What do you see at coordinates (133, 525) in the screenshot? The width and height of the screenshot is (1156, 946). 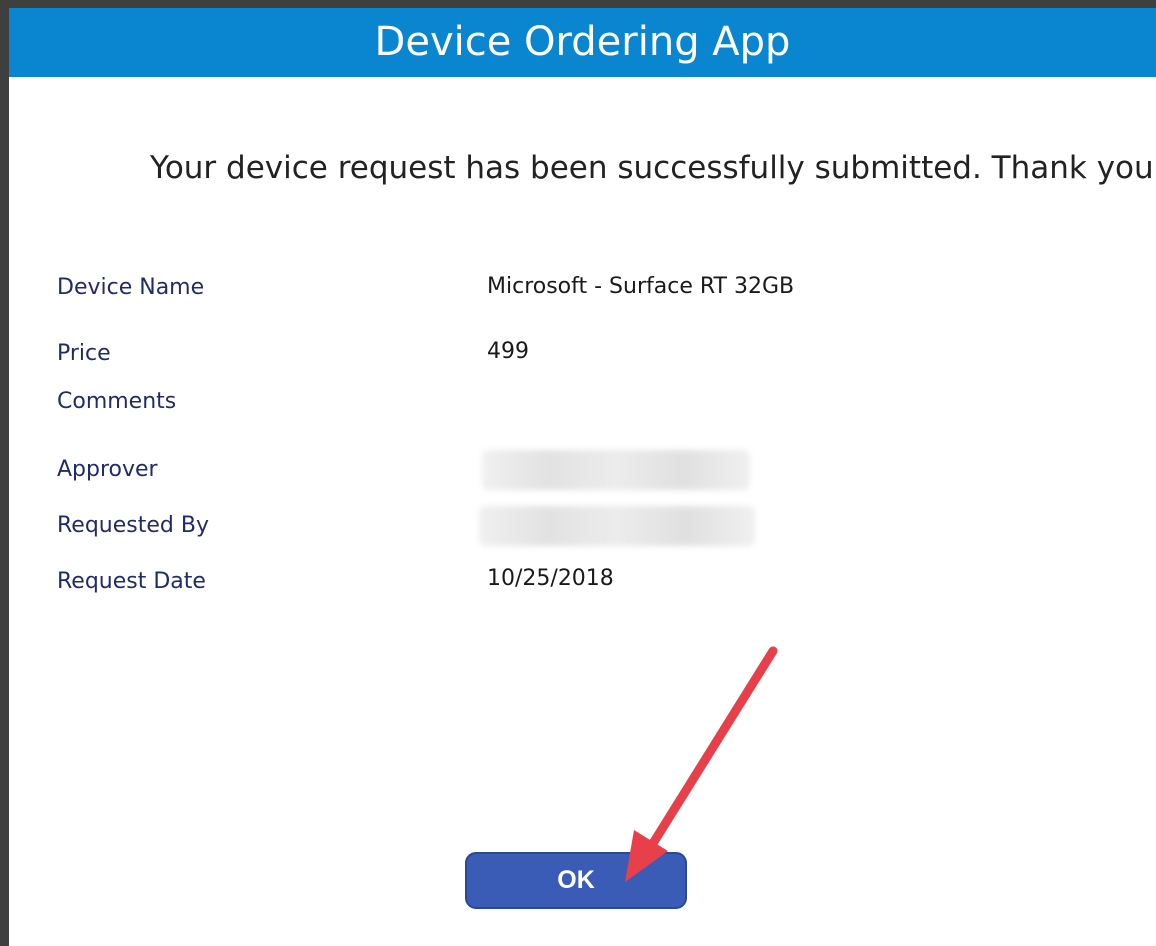 I see `requested-by-label: Requested By` at bounding box center [133, 525].